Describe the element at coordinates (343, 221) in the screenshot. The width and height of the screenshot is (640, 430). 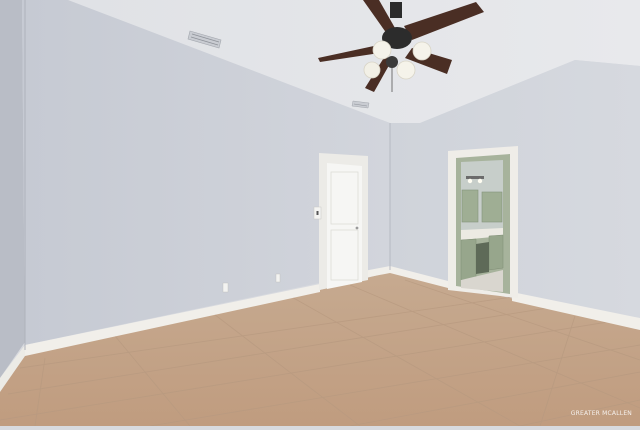
I see `closet-door` at that location.